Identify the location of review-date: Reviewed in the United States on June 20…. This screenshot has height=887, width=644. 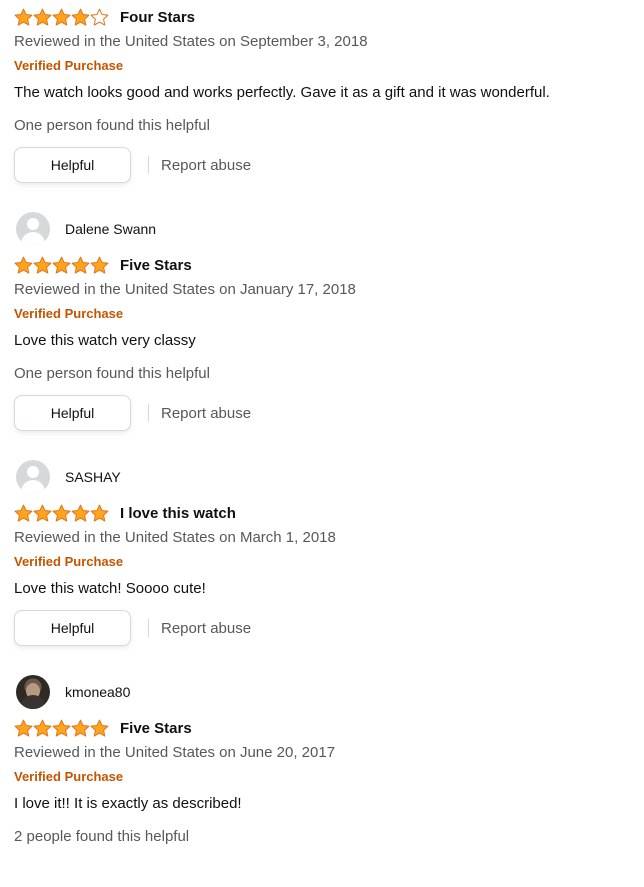
(175, 752).